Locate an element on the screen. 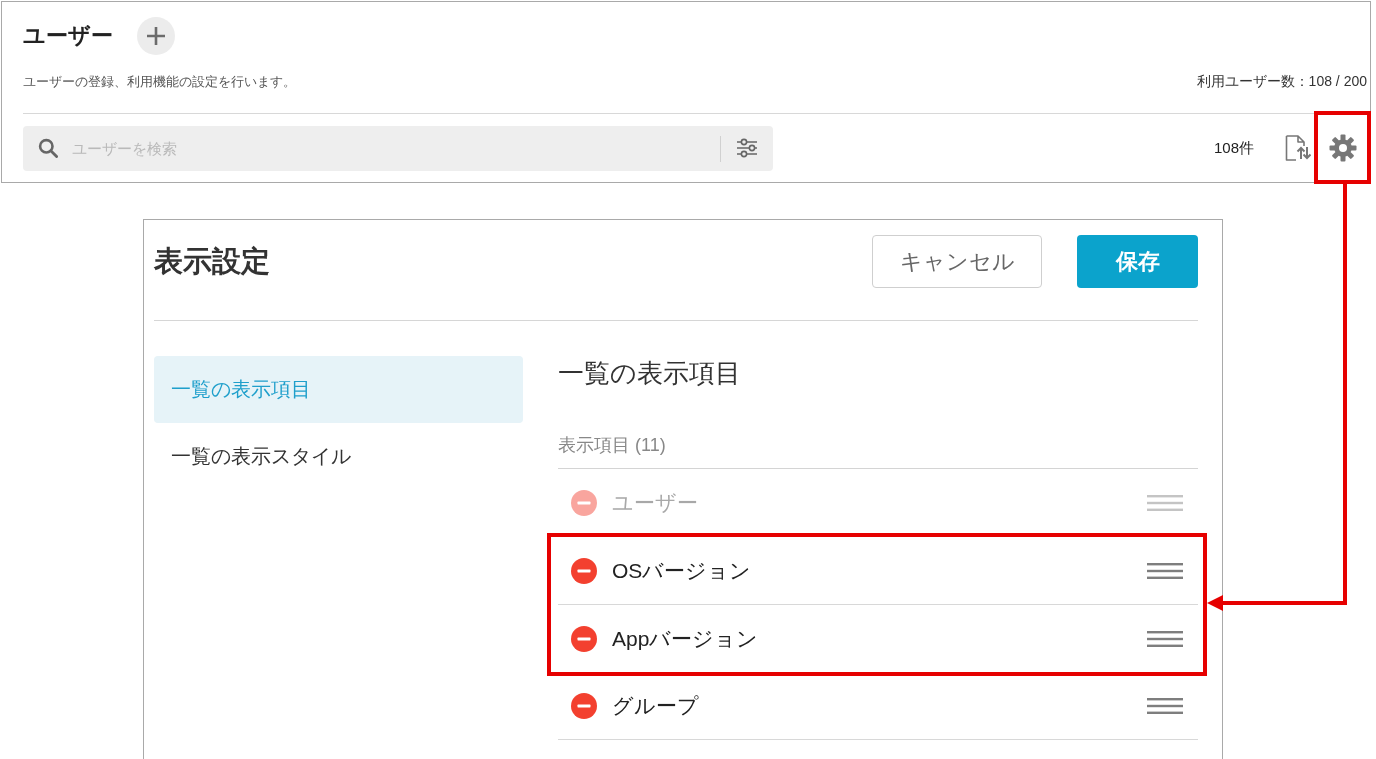 The image size is (1376, 759). sliders-icon is located at coordinates (747, 147).